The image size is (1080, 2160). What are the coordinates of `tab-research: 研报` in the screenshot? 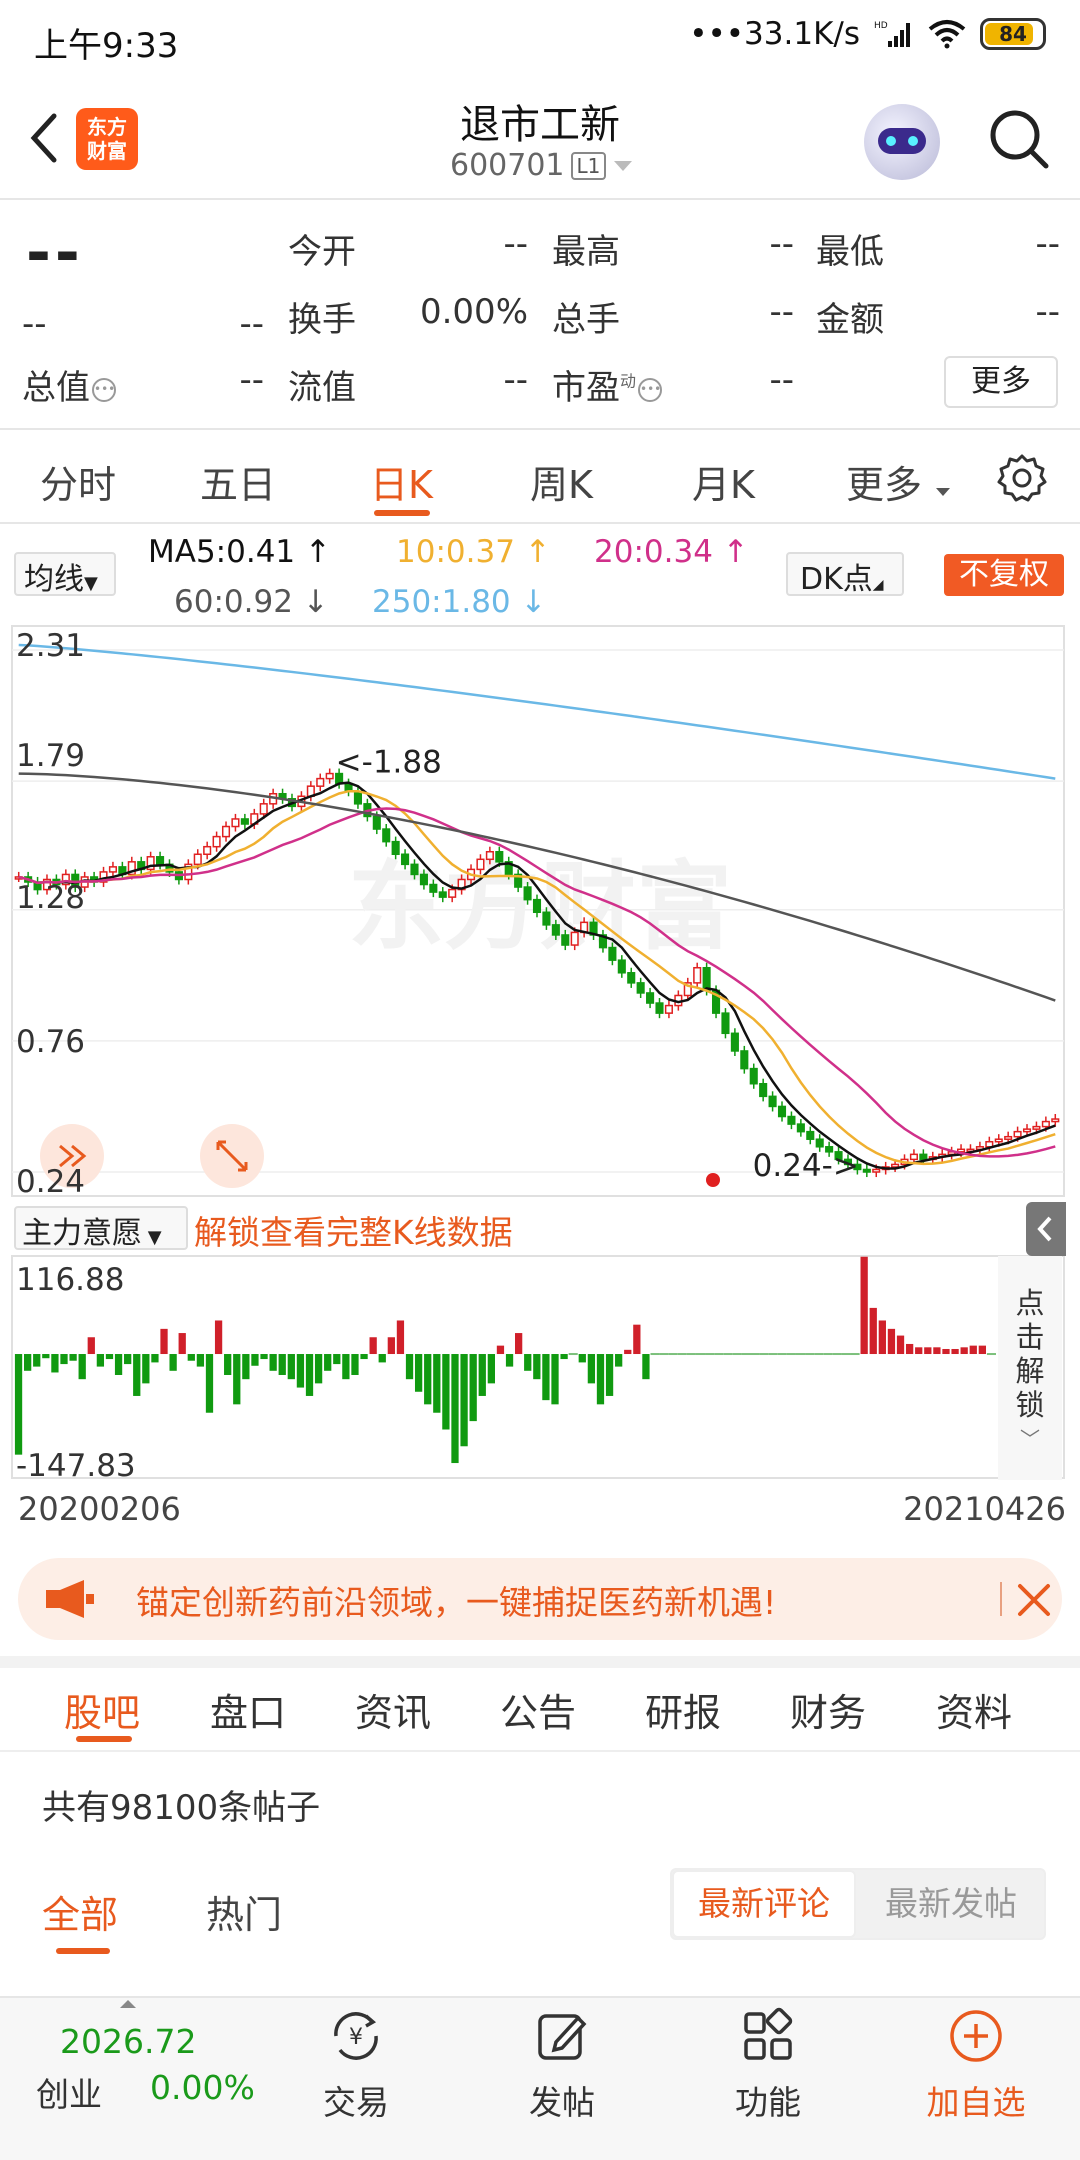 It's located at (683, 1709).